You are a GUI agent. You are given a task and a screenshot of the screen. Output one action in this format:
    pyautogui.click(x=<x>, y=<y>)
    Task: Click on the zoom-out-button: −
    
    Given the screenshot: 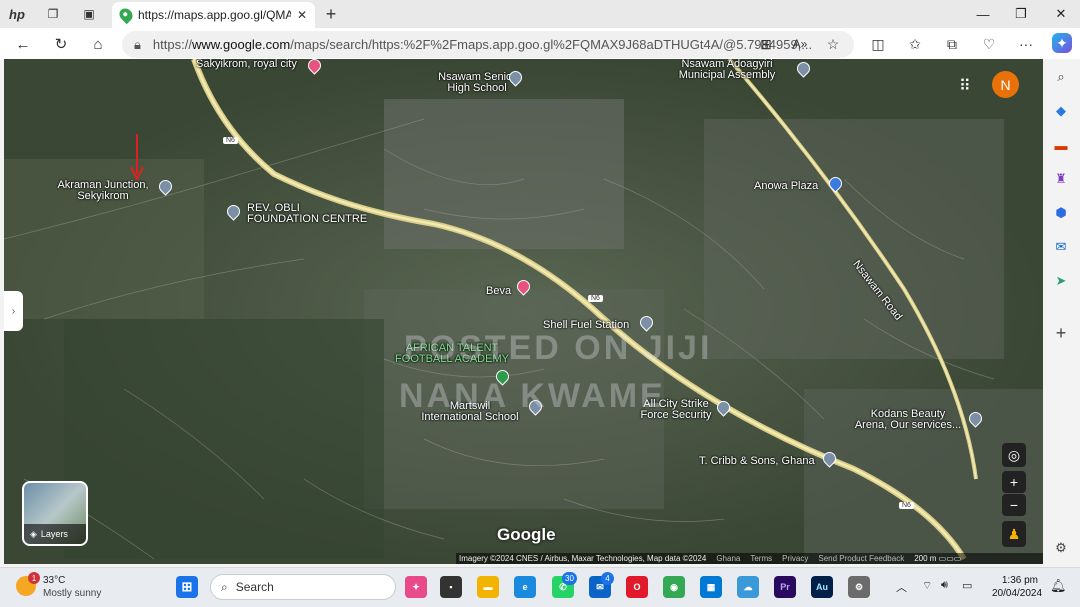 What is the action you would take?
    pyautogui.click(x=1014, y=505)
    